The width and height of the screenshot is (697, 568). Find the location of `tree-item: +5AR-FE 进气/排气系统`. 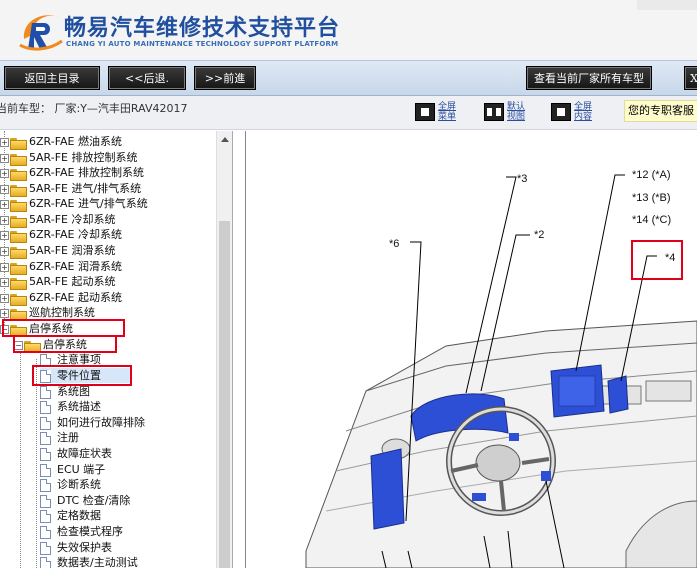

tree-item: +5AR-FE 进气/排气系统 is located at coordinates (71, 189).